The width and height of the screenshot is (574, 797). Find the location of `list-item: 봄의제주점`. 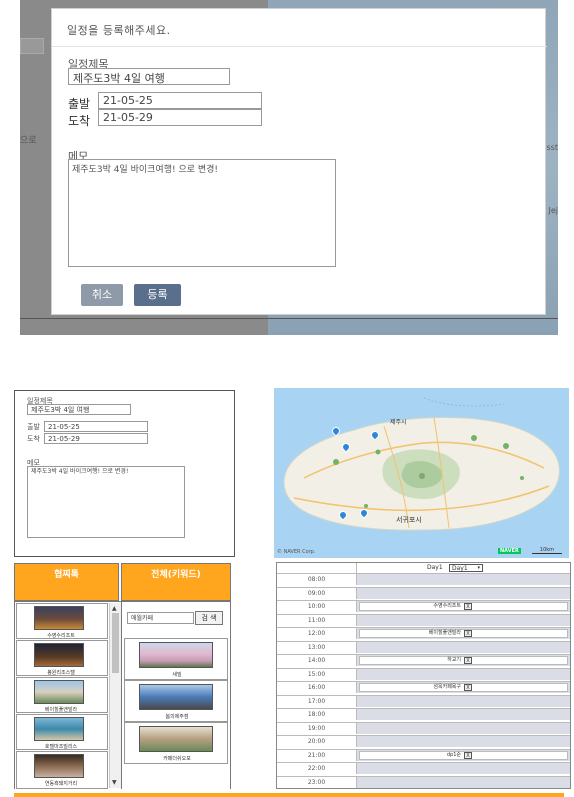

list-item: 봄의제주점 is located at coordinates (176, 701).